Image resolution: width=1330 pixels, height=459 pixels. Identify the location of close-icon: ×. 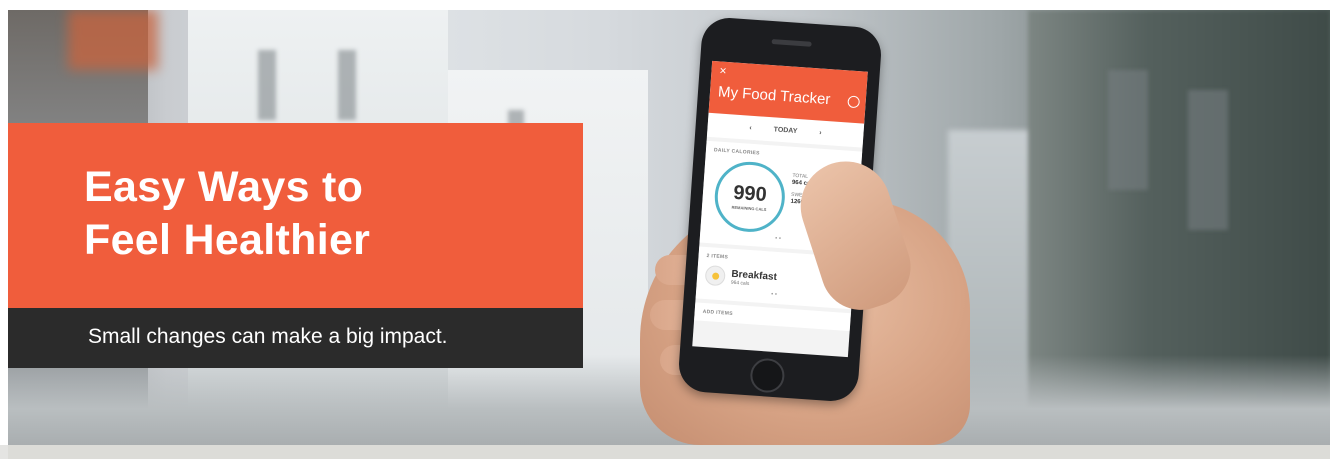
(723, 70).